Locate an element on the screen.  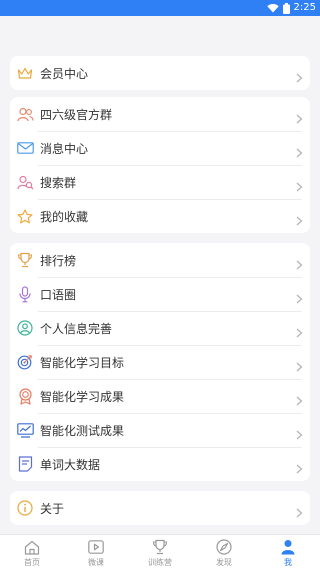
user-icon is located at coordinates (288, 547).